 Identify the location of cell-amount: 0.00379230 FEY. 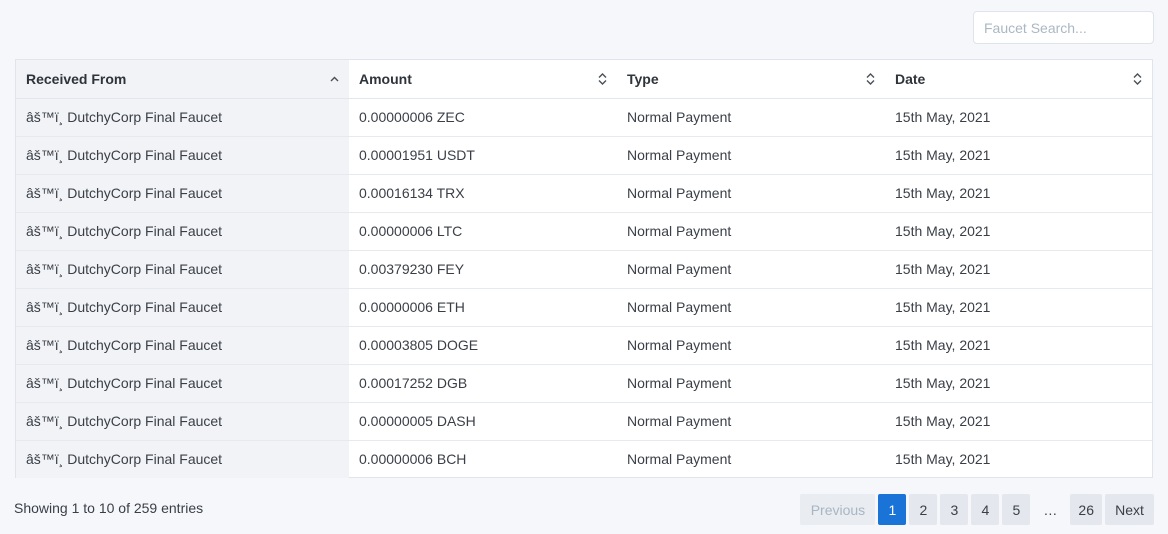
(483, 269).